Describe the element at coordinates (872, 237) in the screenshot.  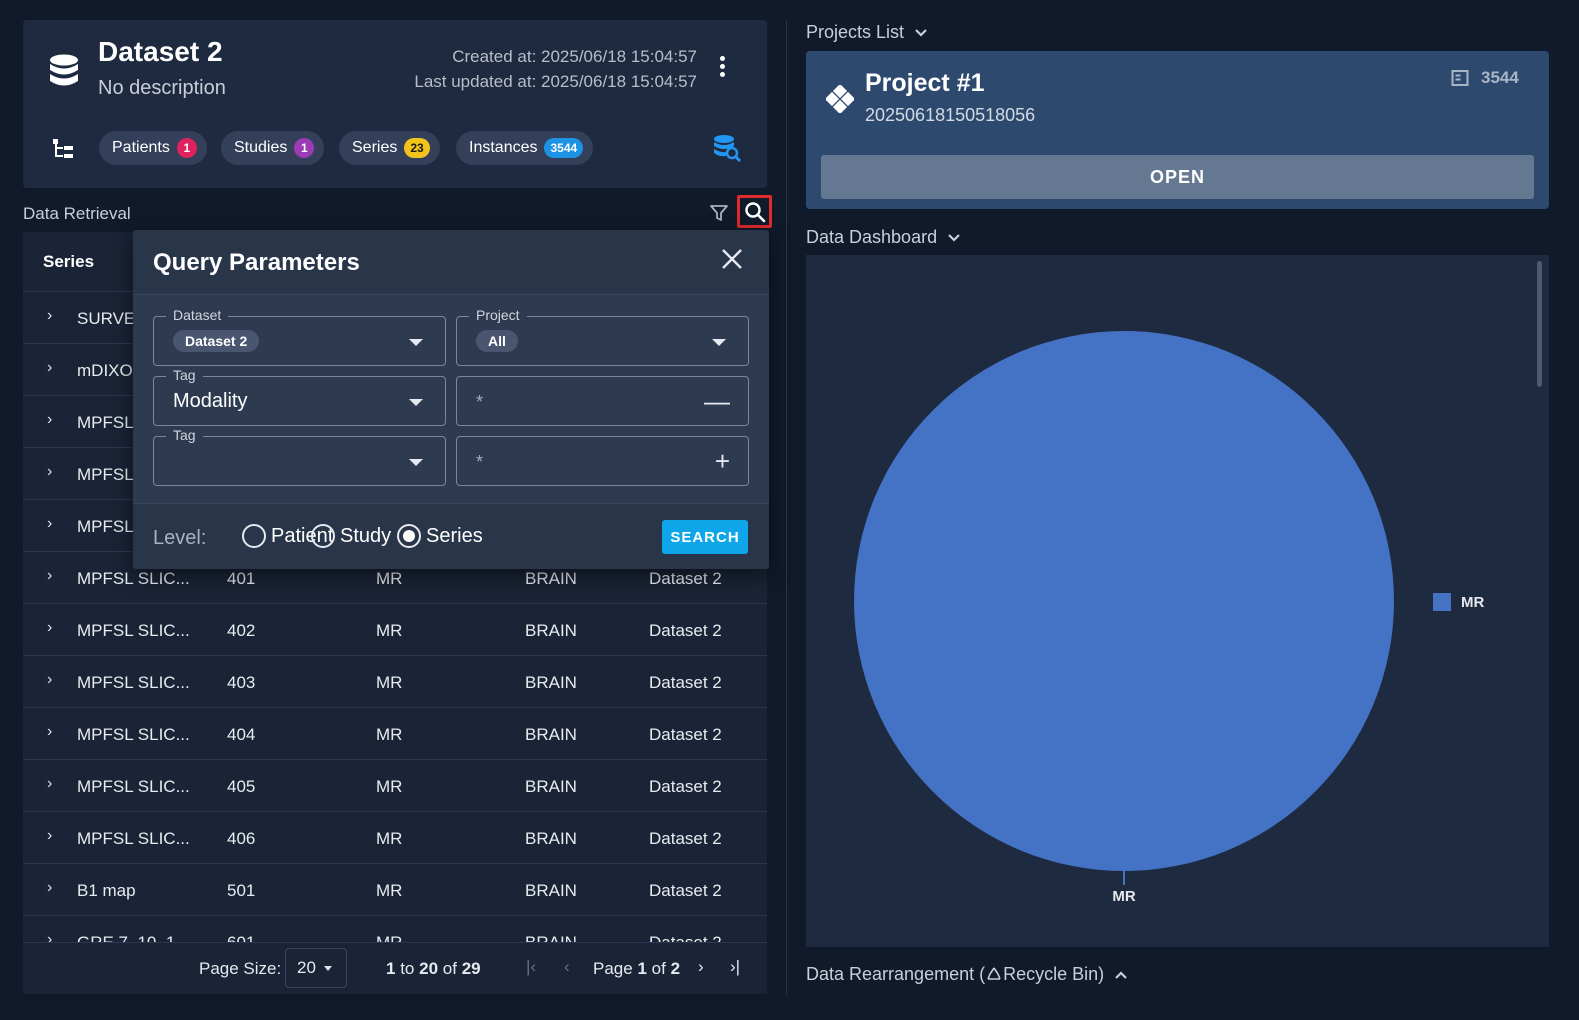
I see `data-dashboard-title: Data Dashboard` at that location.